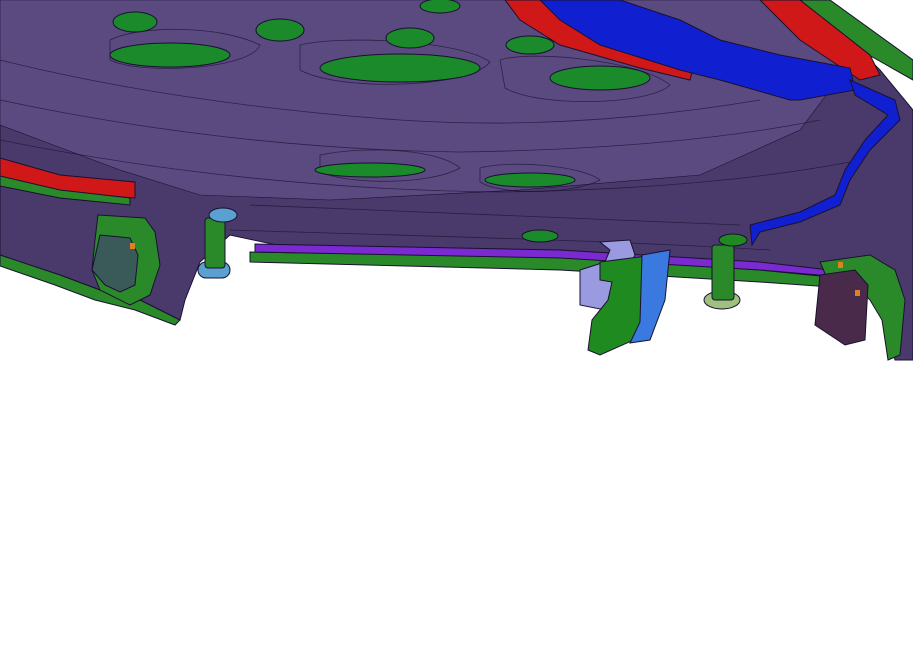 This screenshot has height=653, width=913. What do you see at coordinates (723, 272) in the screenshot?
I see `stop-right-spring` at bounding box center [723, 272].